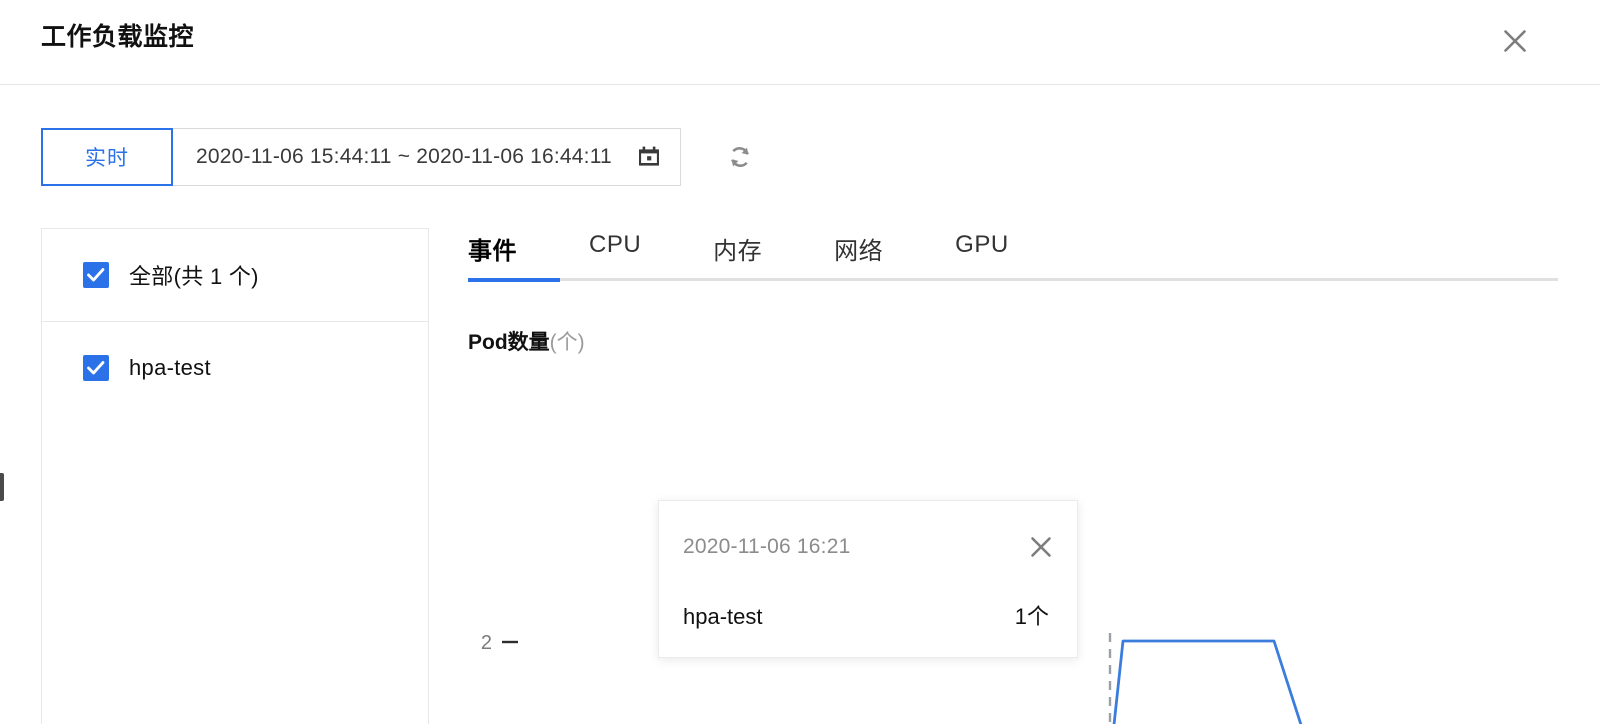 The width and height of the screenshot is (1600, 724). What do you see at coordinates (866, 615) in the screenshot?
I see `tooltip-series-row: hpa-test 1个` at bounding box center [866, 615].